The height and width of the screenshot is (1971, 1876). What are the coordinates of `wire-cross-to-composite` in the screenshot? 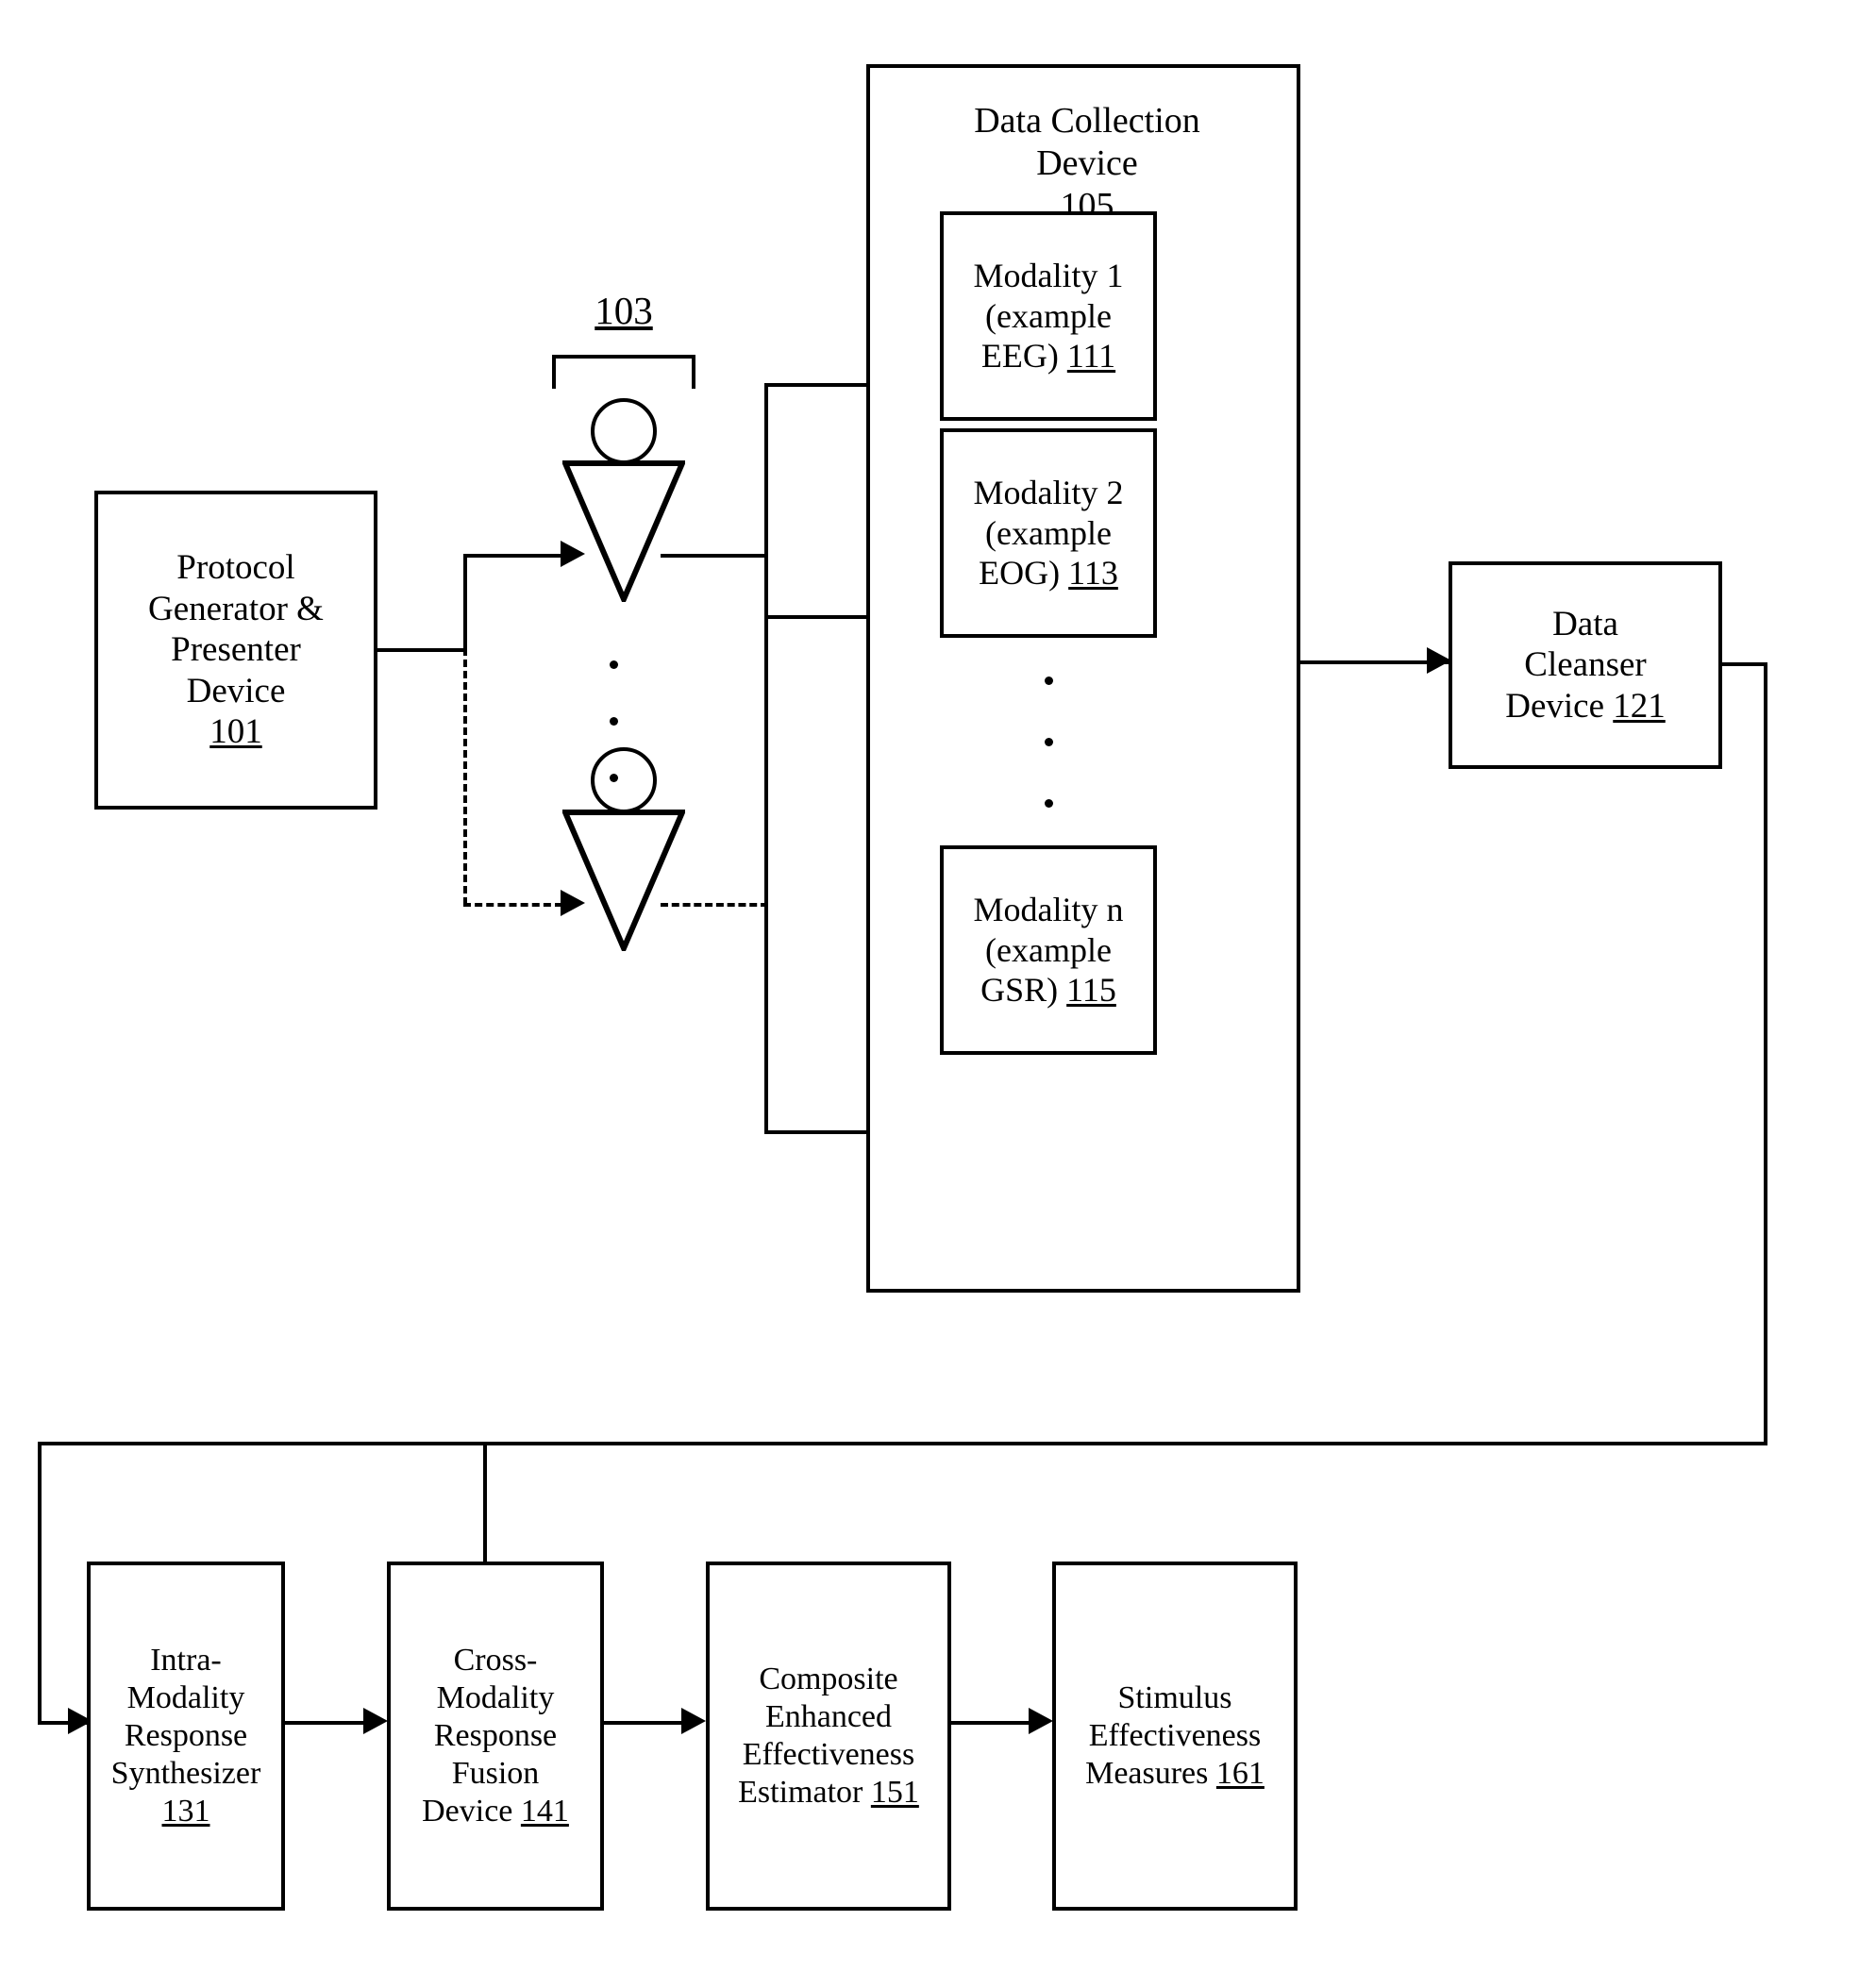 It's located at (647, 1723).